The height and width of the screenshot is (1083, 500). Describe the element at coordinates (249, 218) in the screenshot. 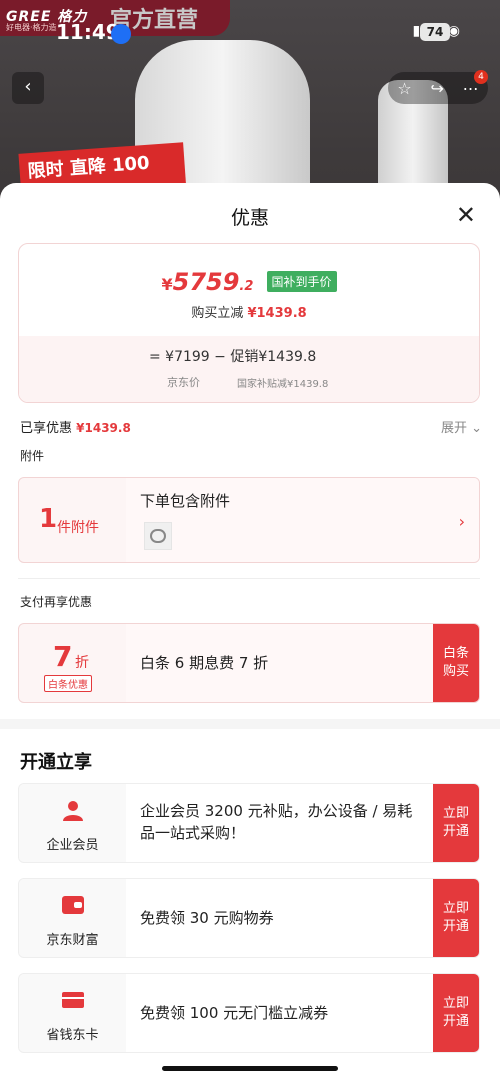

I see `sheet-title: 优惠` at that location.